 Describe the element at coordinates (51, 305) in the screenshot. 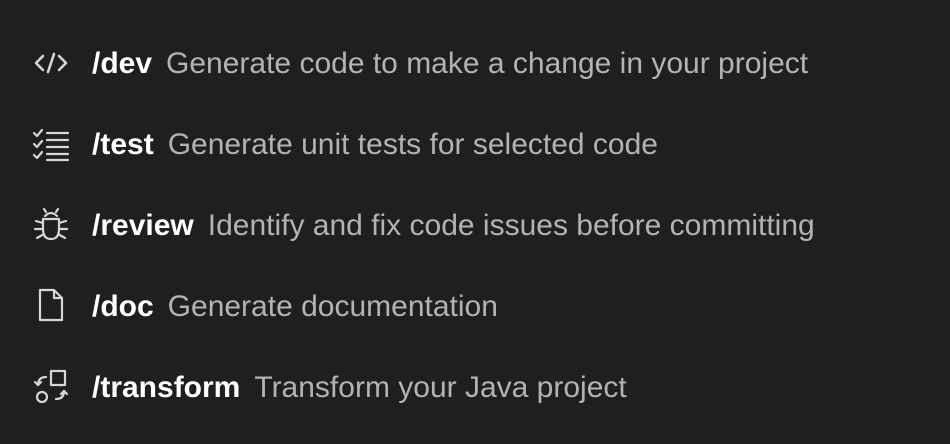

I see `file-icon` at that location.